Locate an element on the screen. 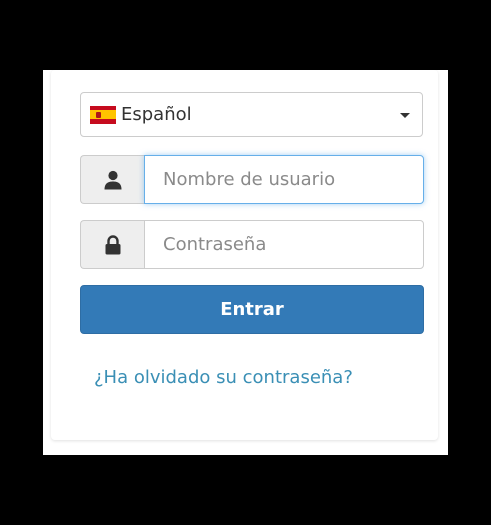 This screenshot has width=491, height=525. lock-icon is located at coordinates (112, 244).